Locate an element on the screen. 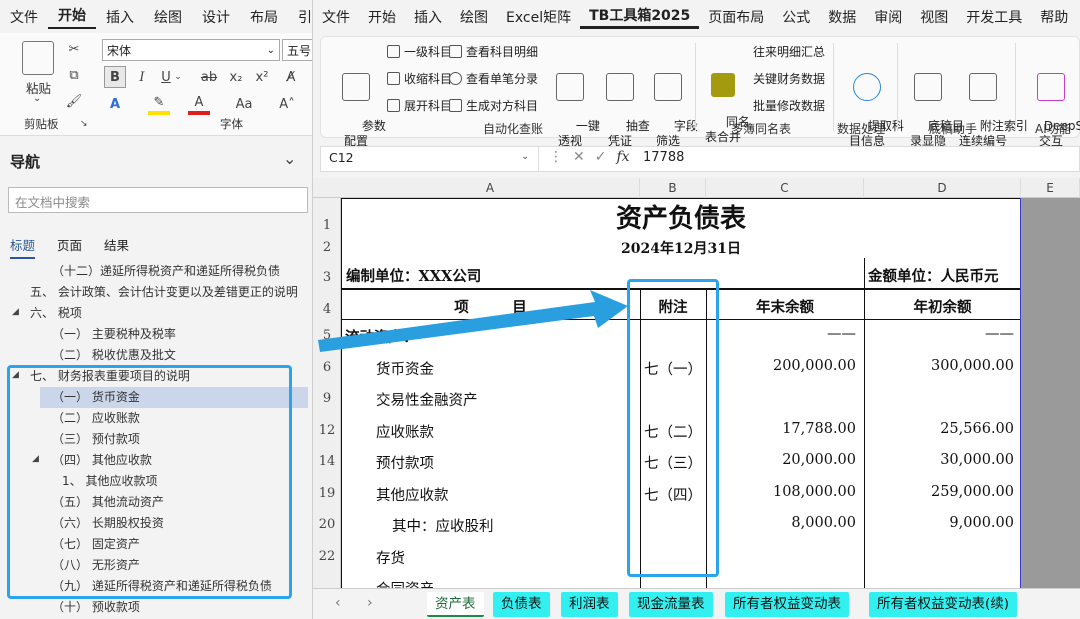  nav-heading-item: （二） 税收优惠及批文 is located at coordinates (156, 355).